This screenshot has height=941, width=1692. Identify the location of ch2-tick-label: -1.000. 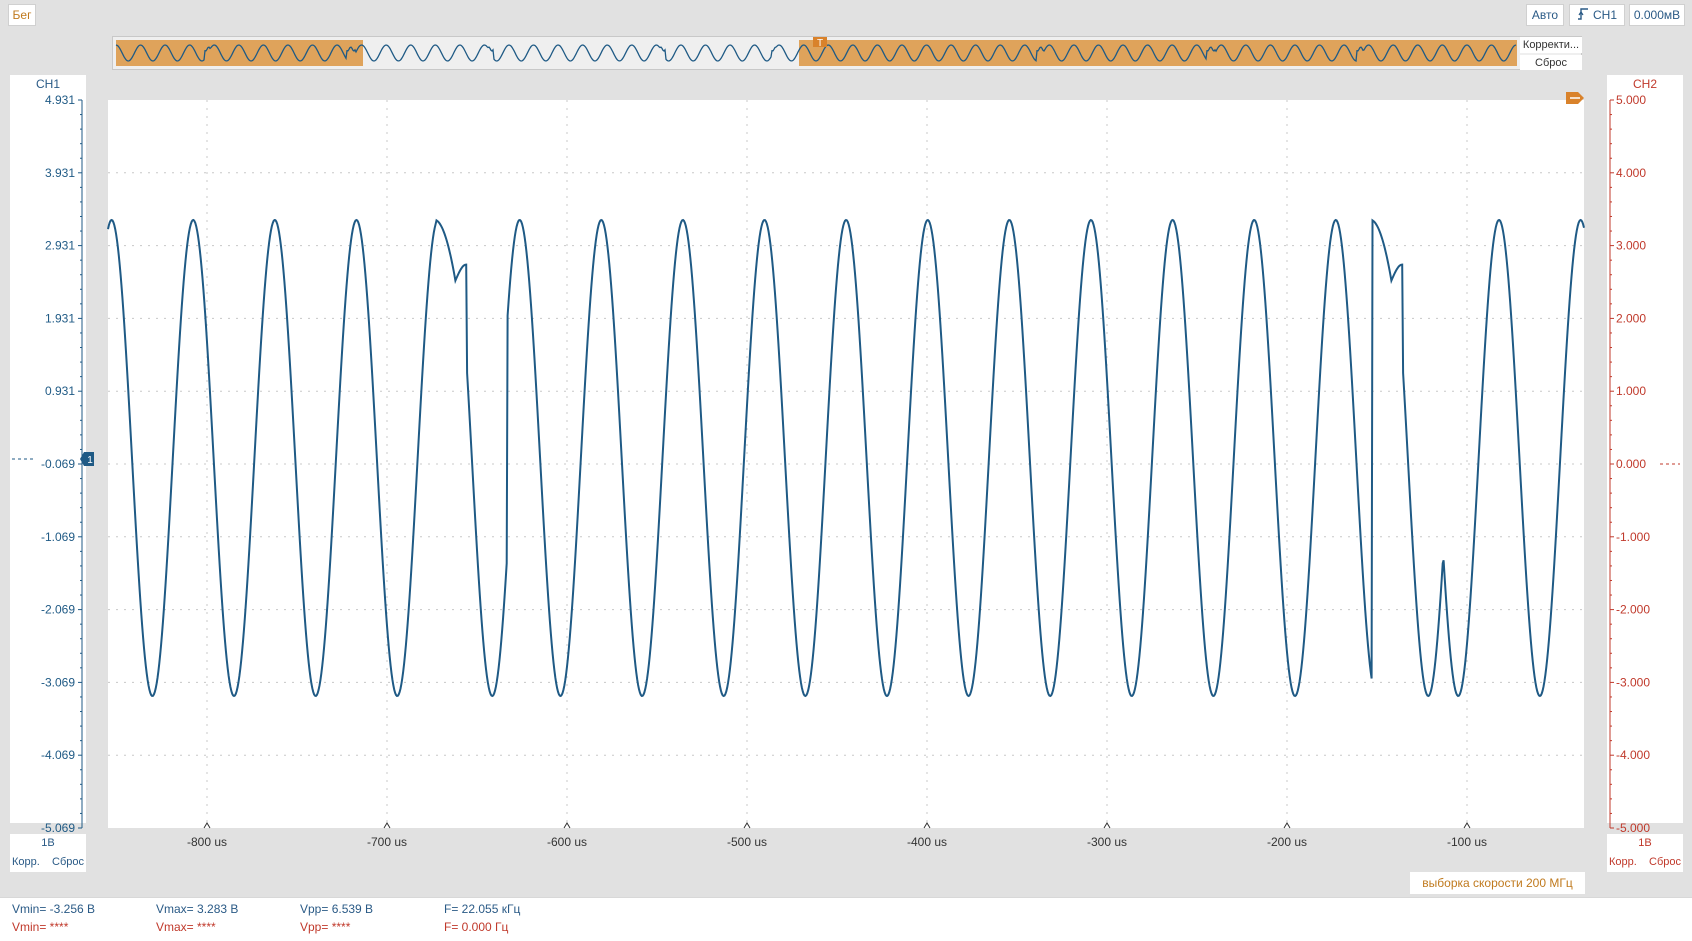
(1633, 537).